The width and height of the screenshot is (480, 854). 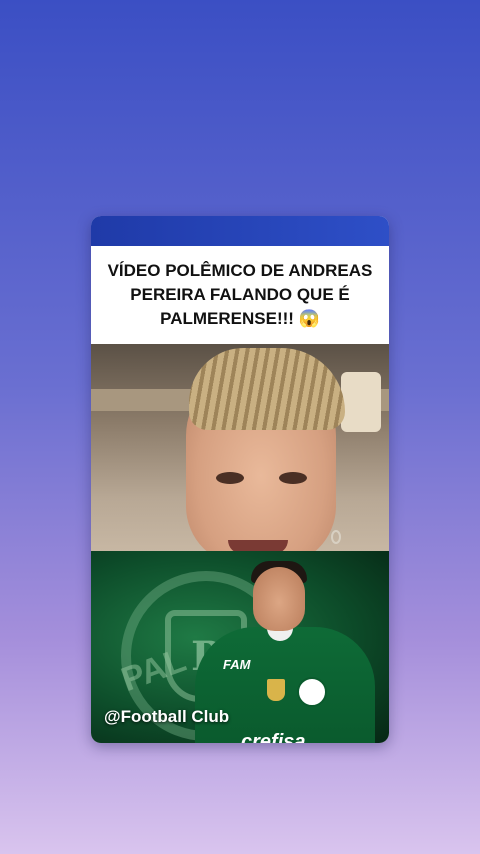 What do you see at coordinates (267, 389) in the screenshot?
I see `player-hair` at bounding box center [267, 389].